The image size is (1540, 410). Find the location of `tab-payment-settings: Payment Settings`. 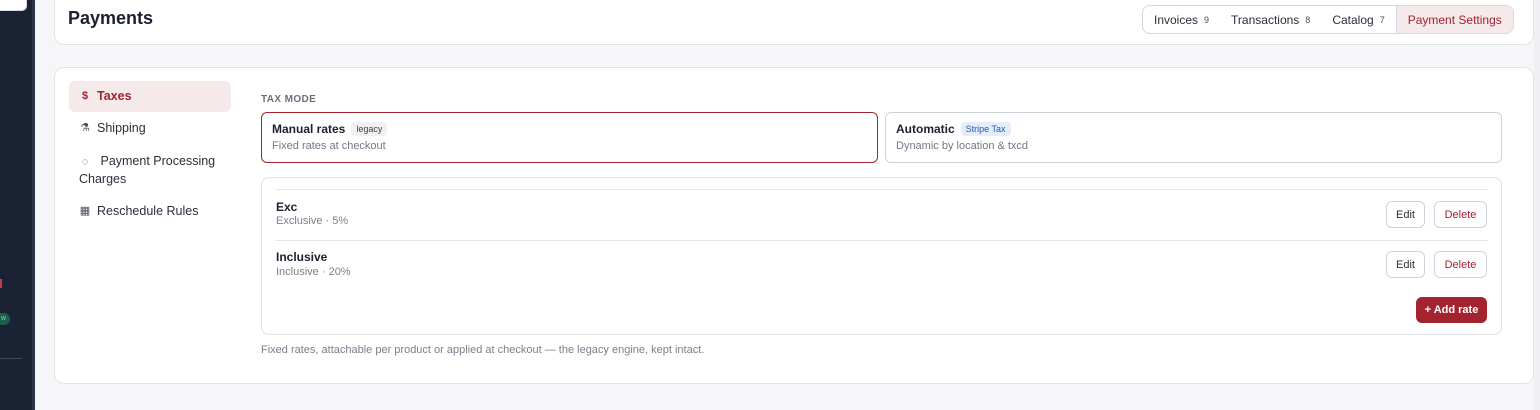

tab-payment-settings: Payment Settings is located at coordinates (1454, 19).